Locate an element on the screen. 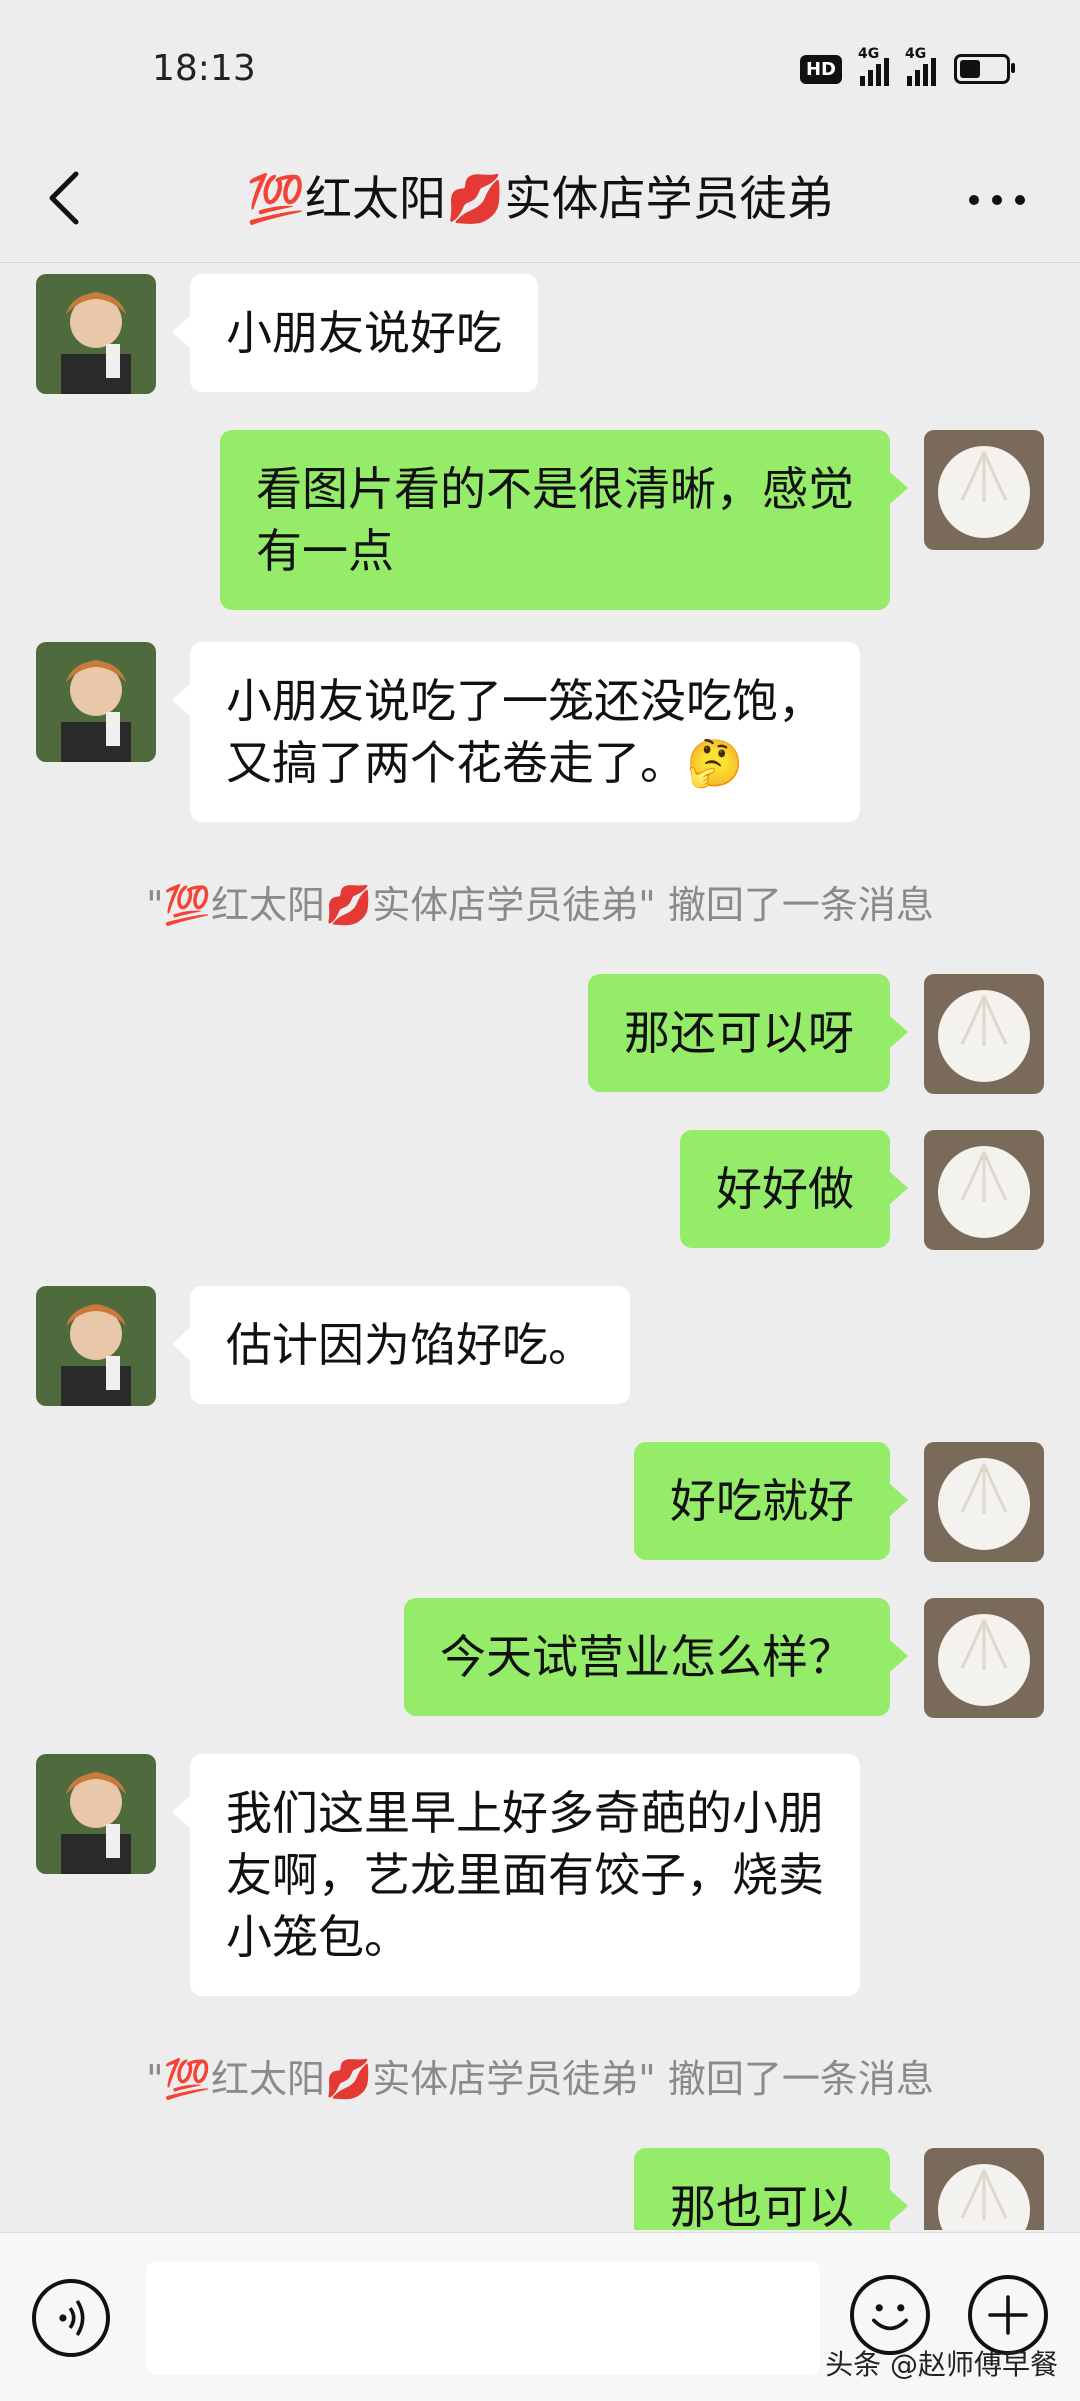  outgoing-message: 今天试营业怎么样？ is located at coordinates (656, 1657).